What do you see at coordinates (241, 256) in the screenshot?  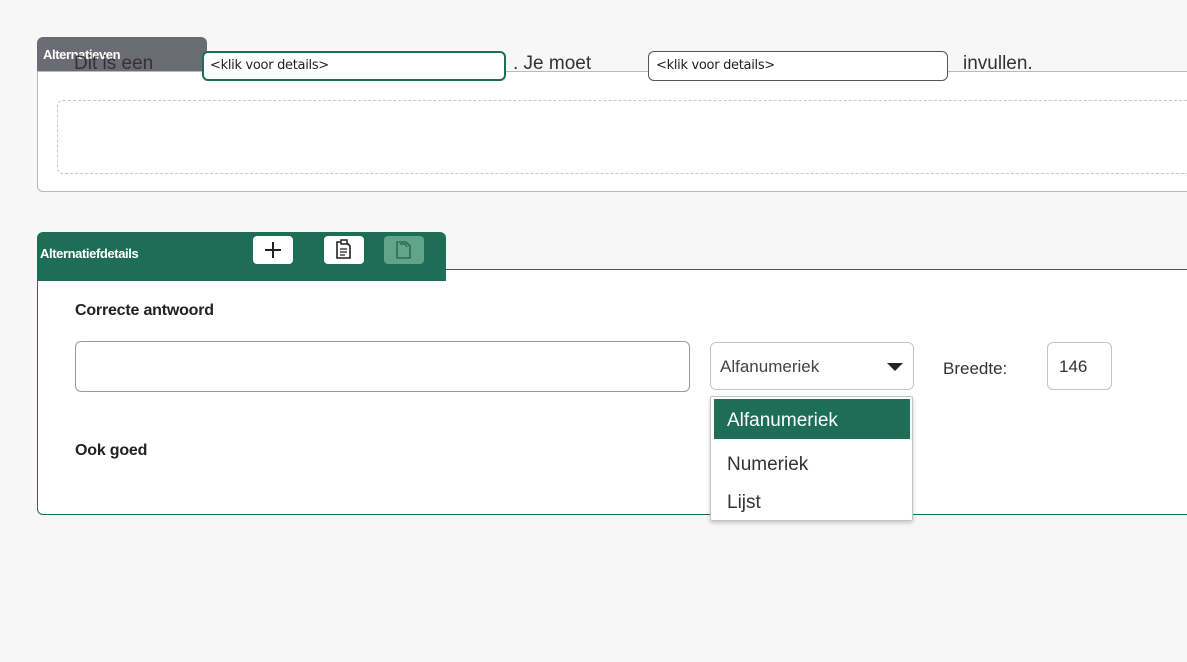 I see `tab-alternatiefdetails: Alternatiefdetails` at bounding box center [241, 256].